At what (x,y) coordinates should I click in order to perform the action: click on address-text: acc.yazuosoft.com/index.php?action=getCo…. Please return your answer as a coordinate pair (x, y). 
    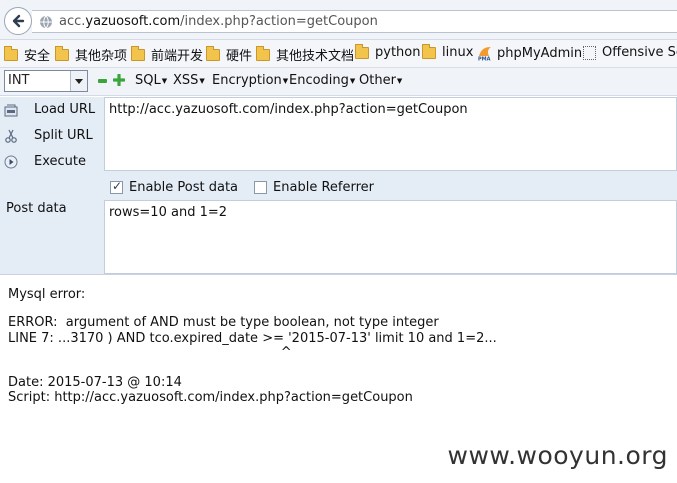
    Looking at the image, I should click on (218, 21).